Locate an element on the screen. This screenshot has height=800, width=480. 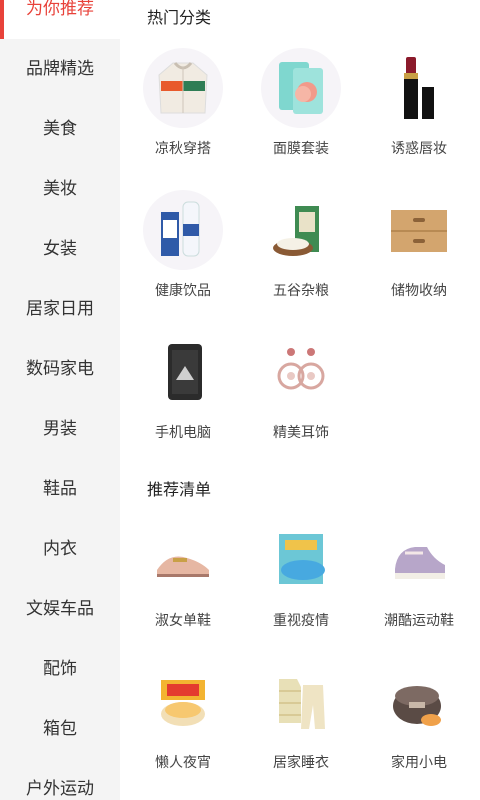
drawer-box-icon is located at coordinates (419, 230).